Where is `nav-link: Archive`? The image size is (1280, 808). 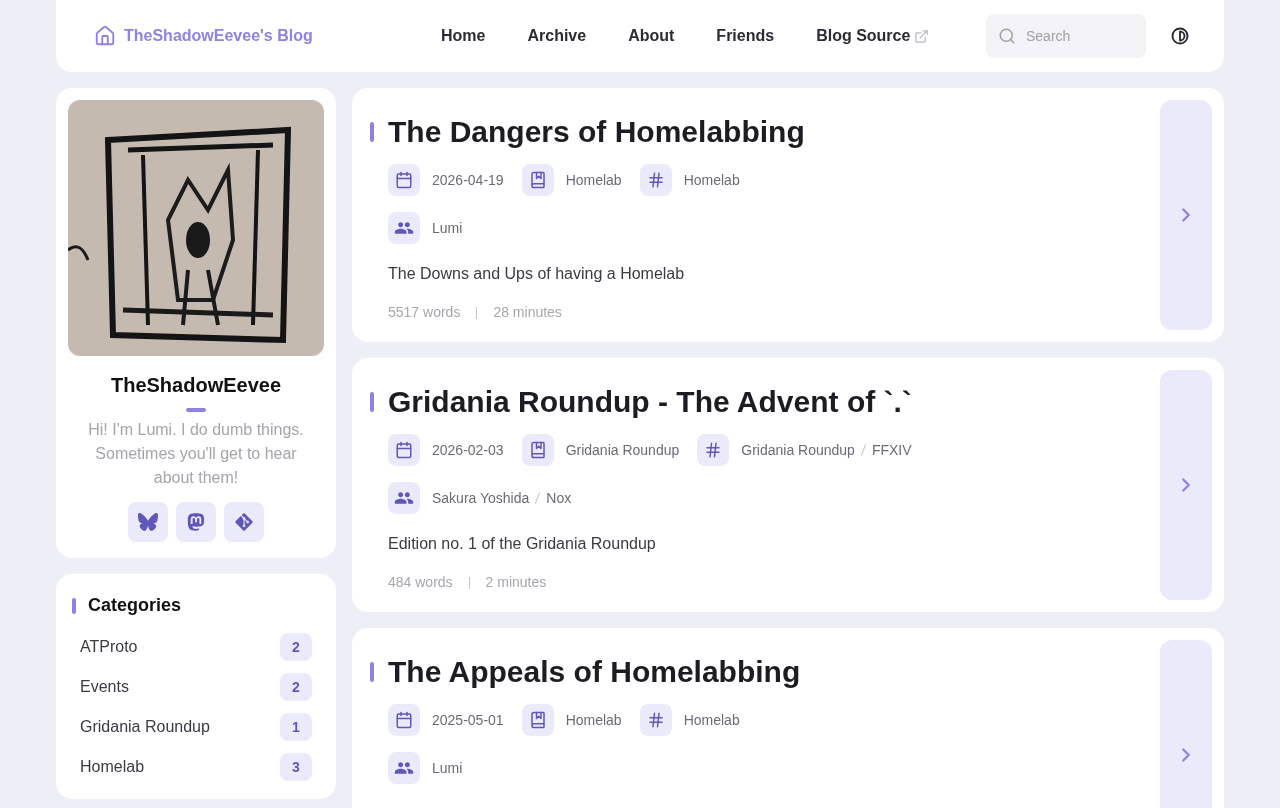
nav-link: Archive is located at coordinates (557, 36).